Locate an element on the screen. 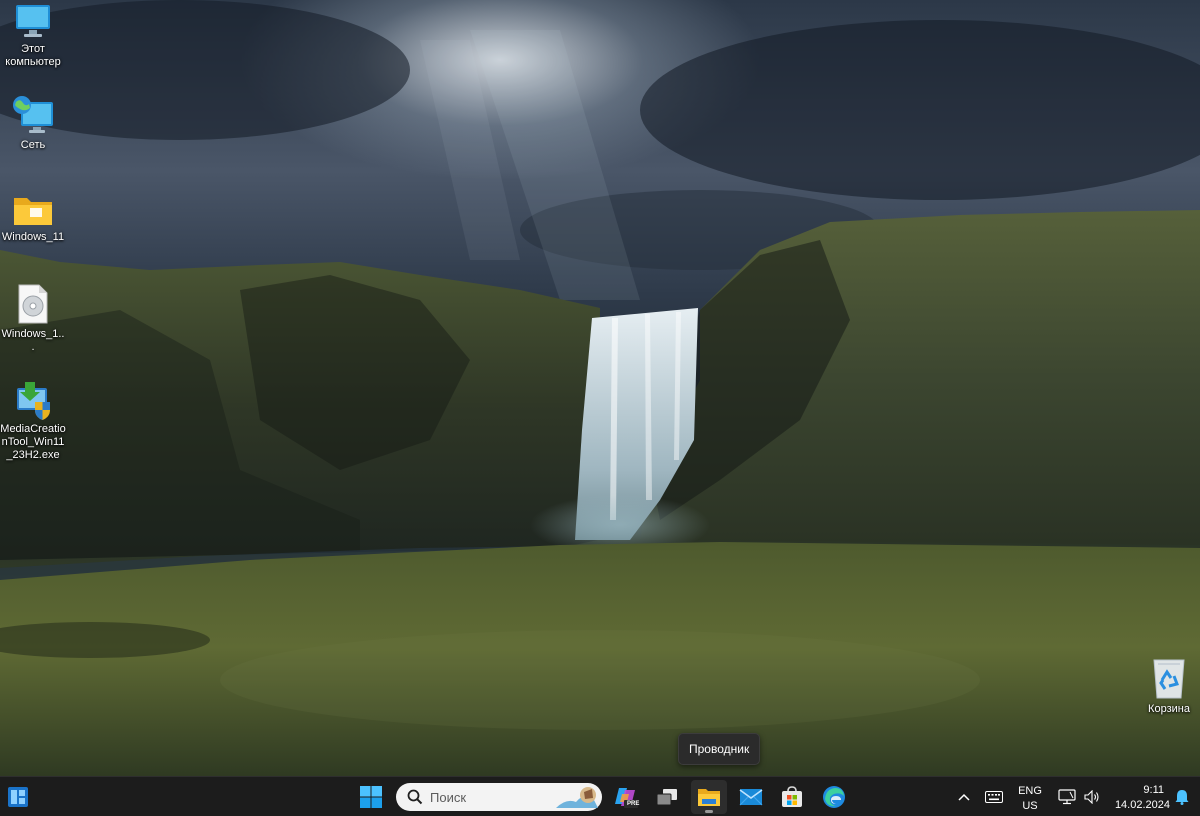  language-region: US is located at coordinates (1030, 806).